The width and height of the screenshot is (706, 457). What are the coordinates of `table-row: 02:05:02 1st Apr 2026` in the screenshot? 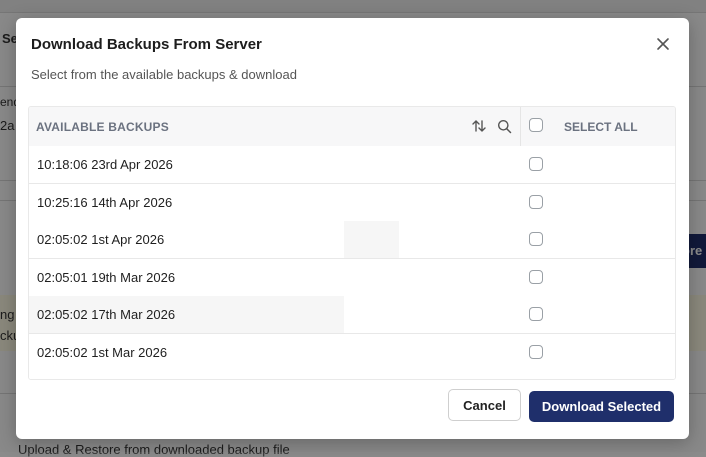 It's located at (352, 240).